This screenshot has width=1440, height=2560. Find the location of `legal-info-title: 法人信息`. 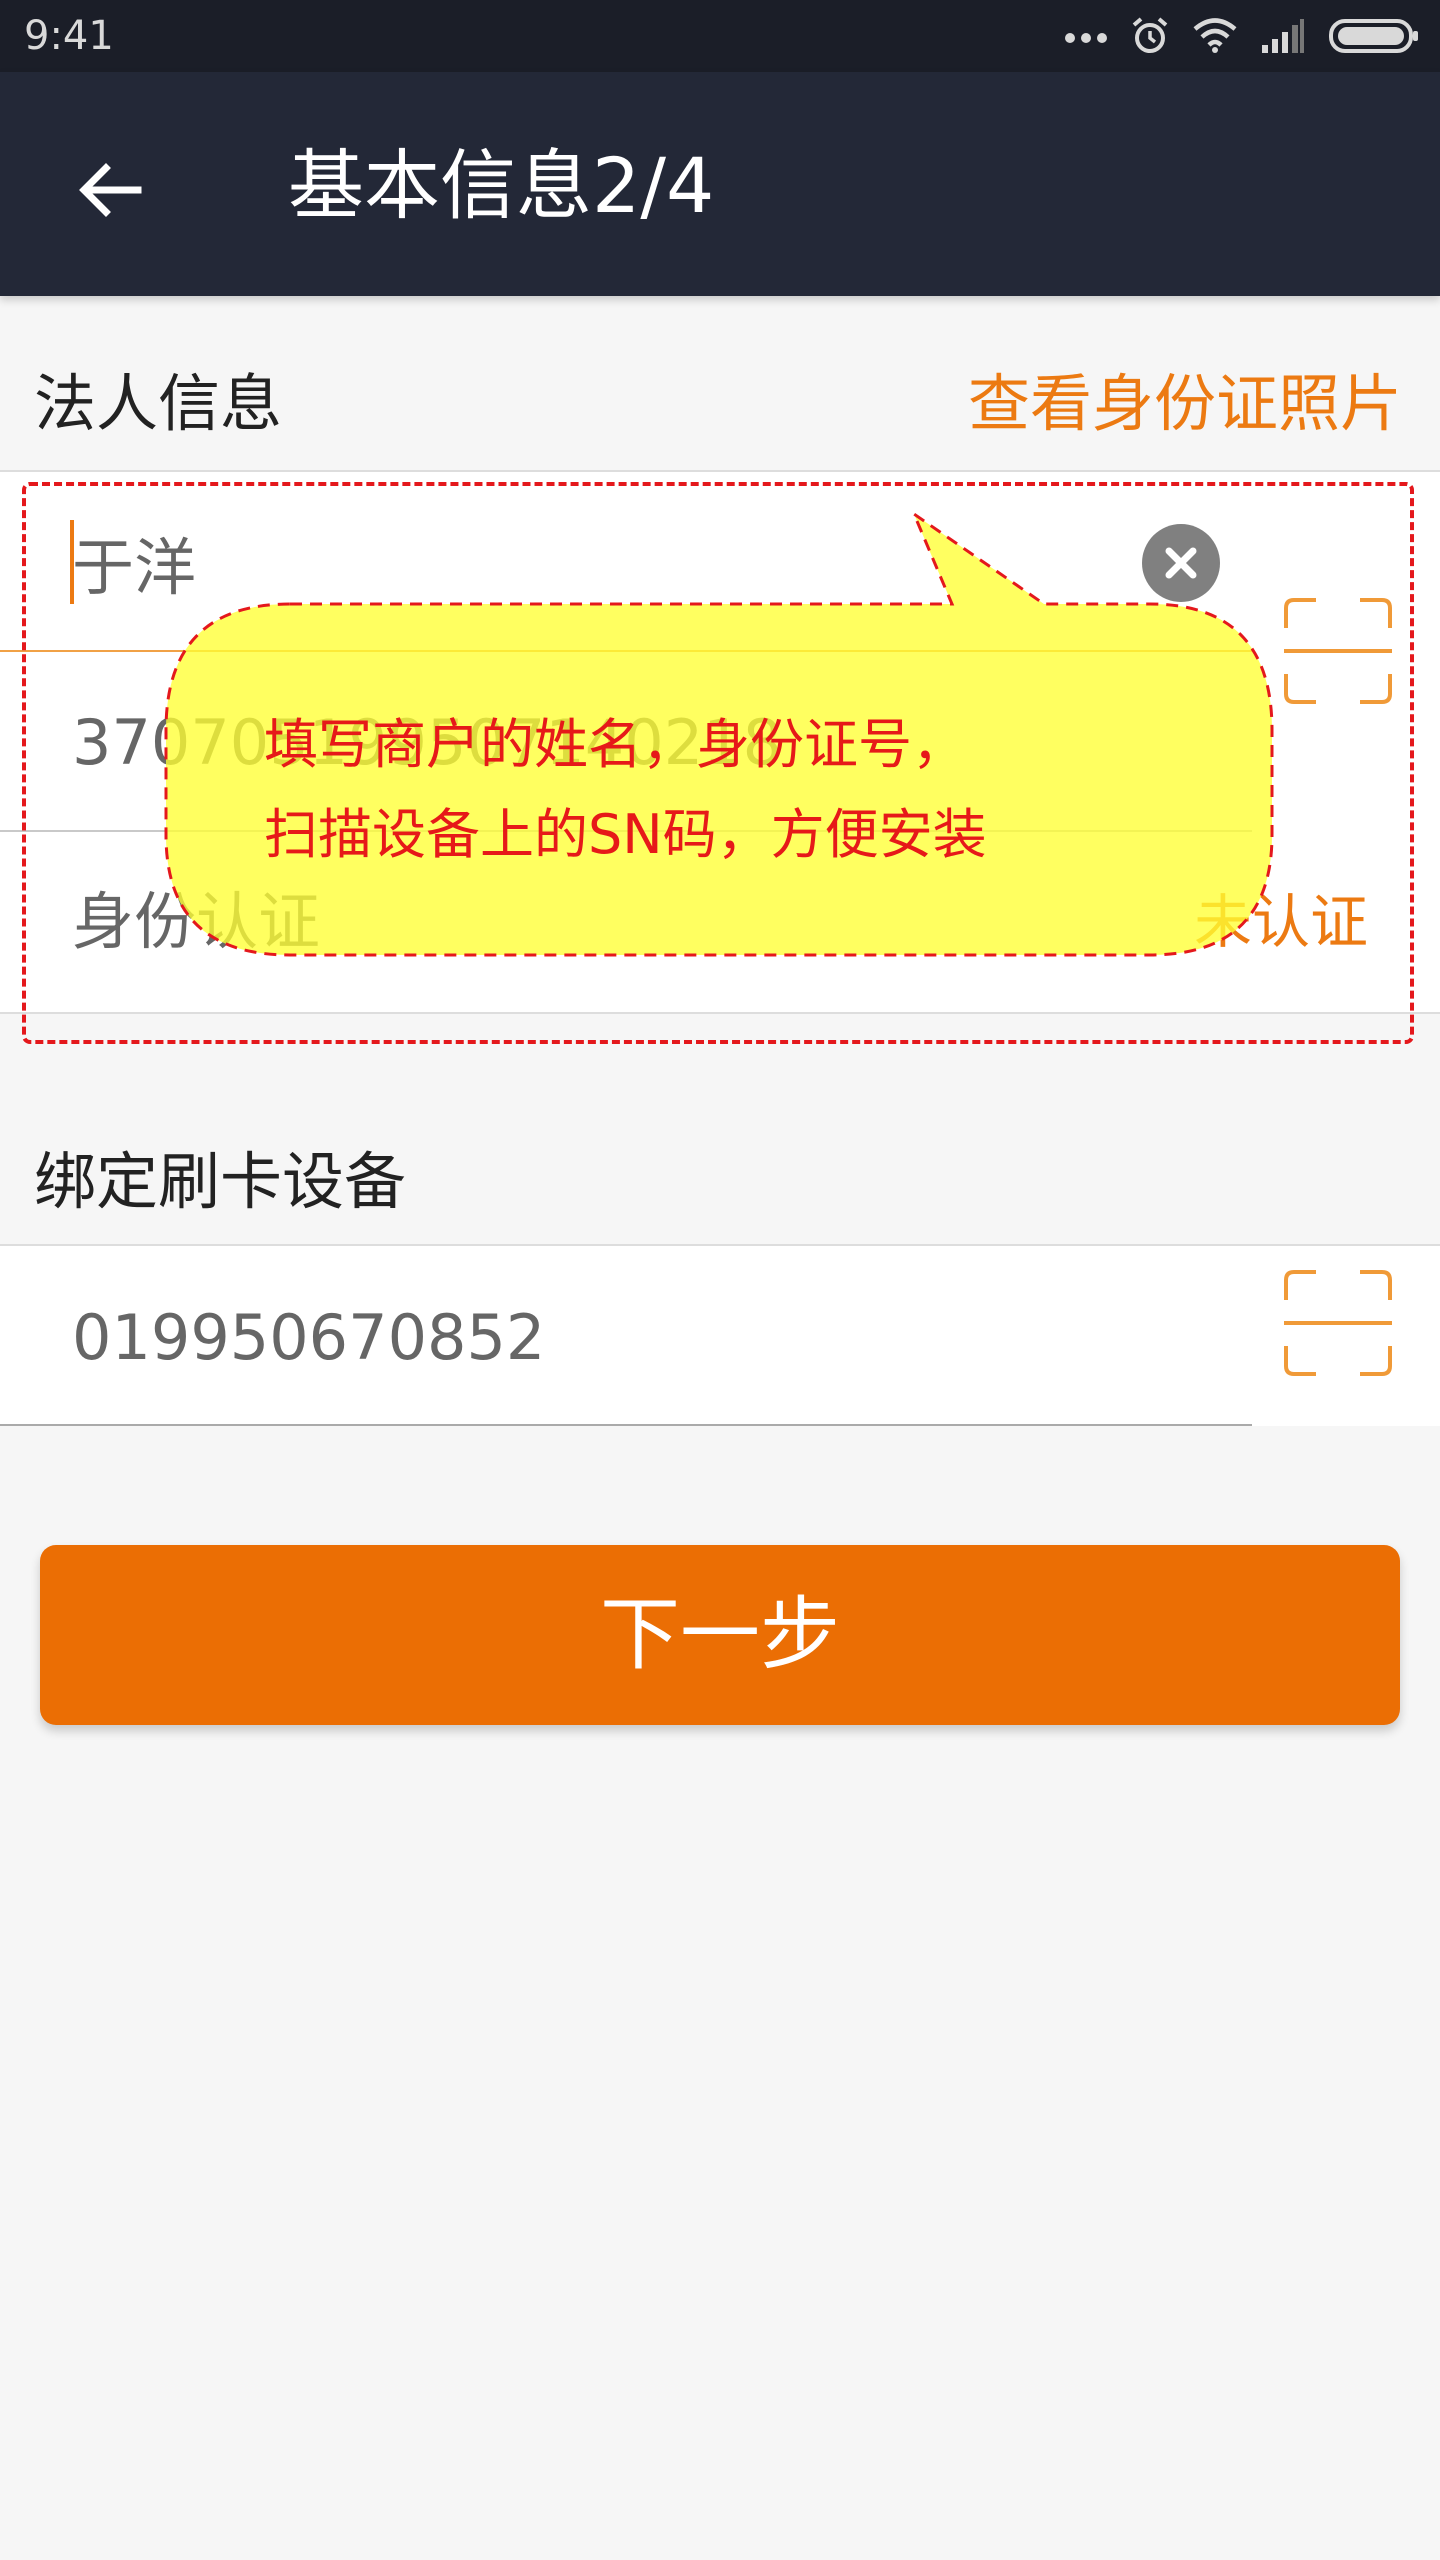

legal-info-title: 法人信息 is located at coordinates (158, 403).